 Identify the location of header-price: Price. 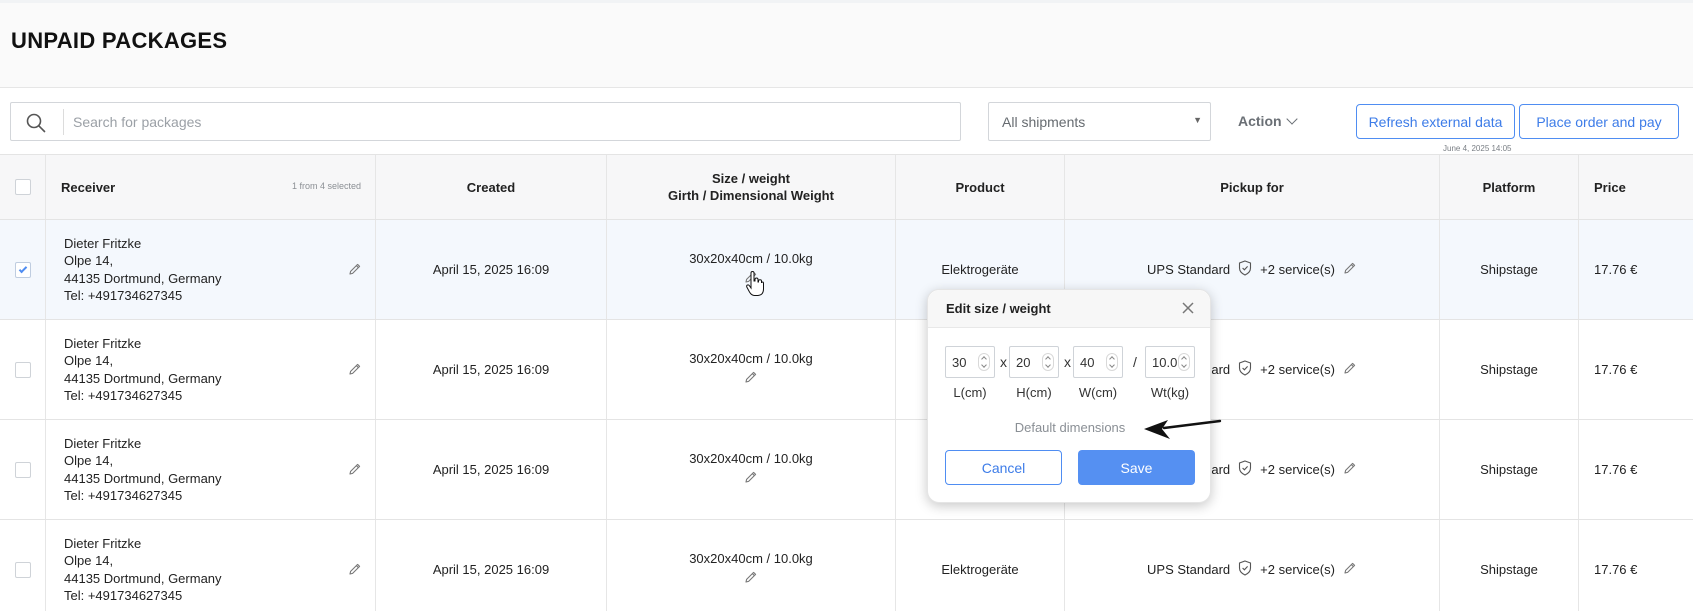
(1636, 187).